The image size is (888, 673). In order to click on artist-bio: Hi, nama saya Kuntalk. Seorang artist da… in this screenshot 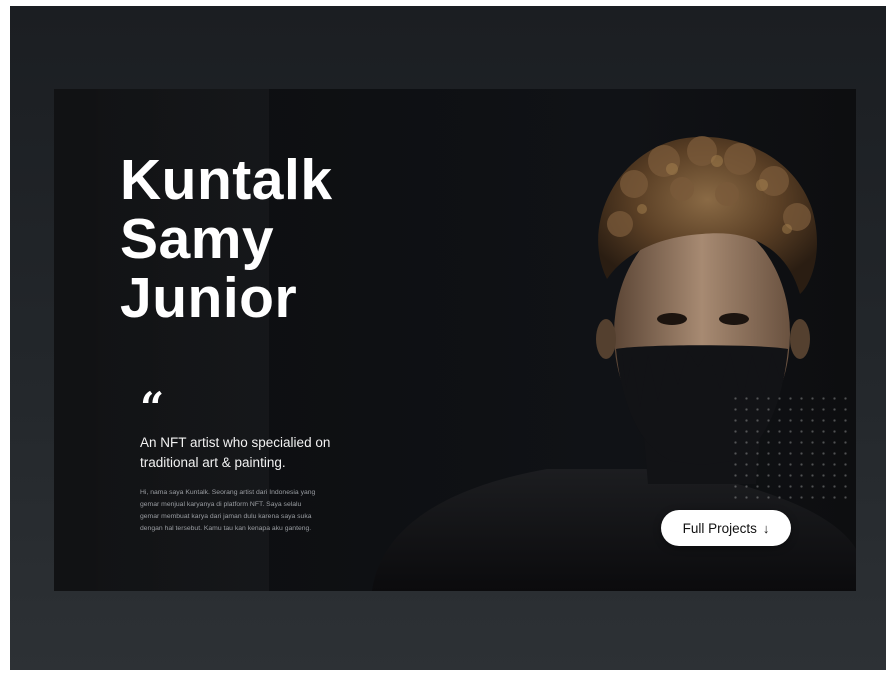, I will do `click(228, 510)`.